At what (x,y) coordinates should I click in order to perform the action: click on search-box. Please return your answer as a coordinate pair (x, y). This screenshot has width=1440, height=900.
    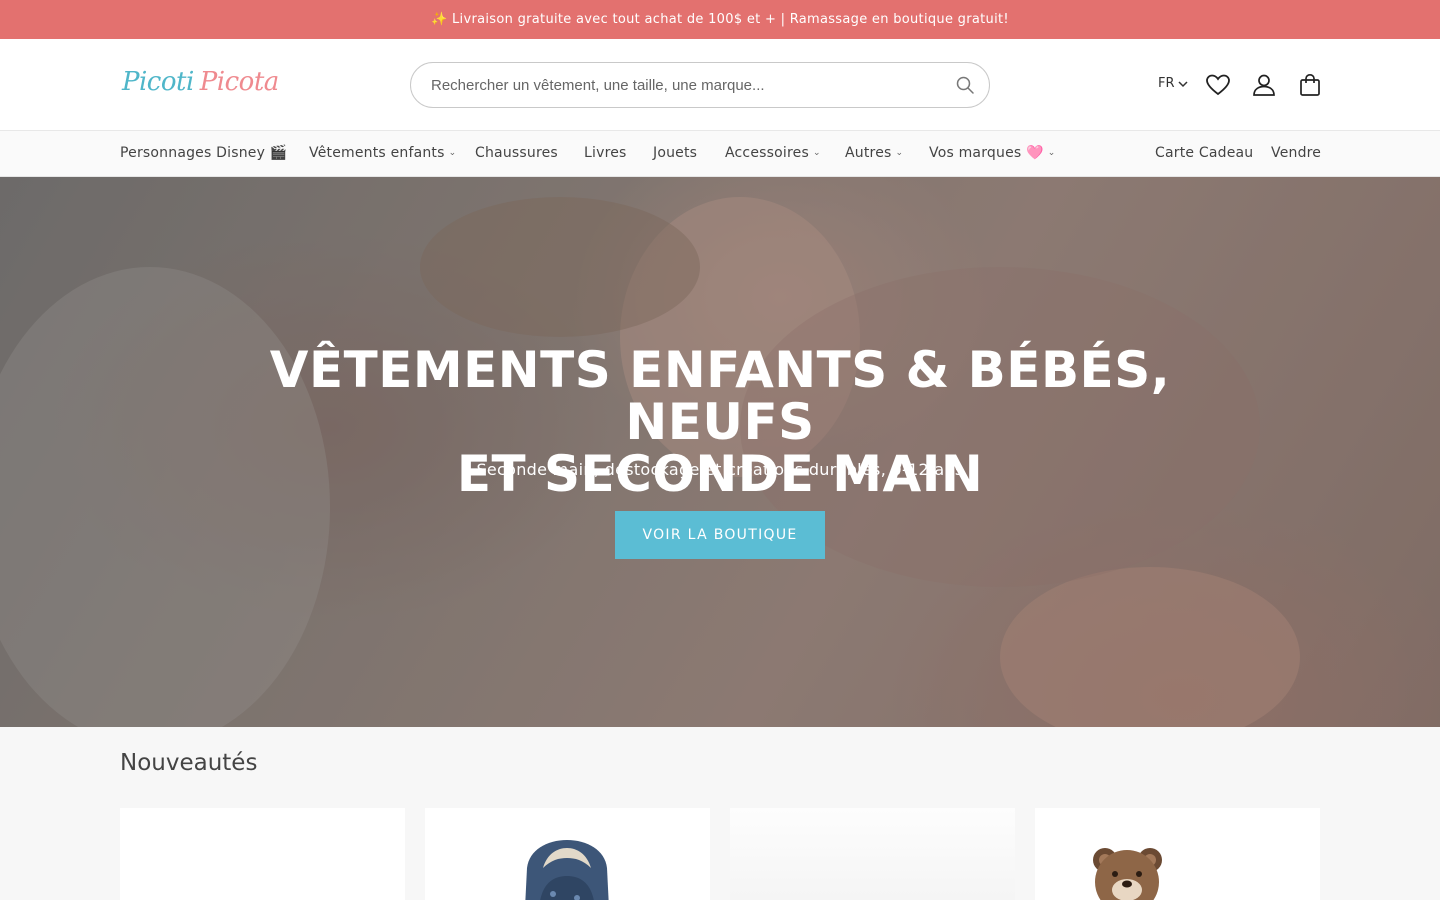
    Looking at the image, I should click on (700, 85).